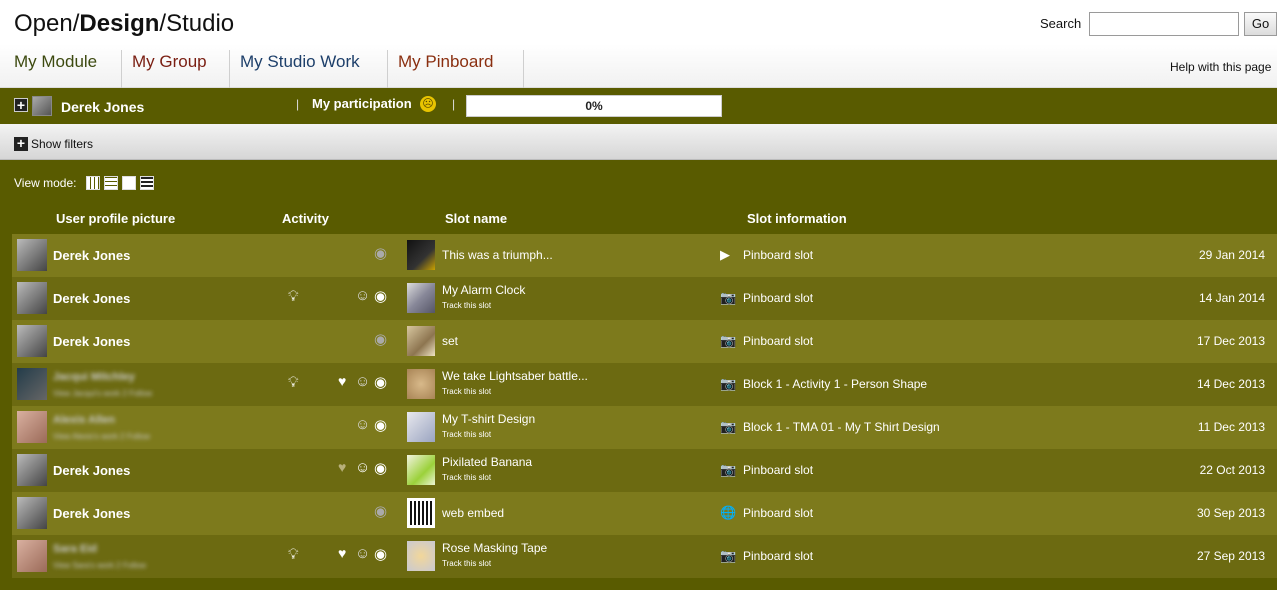 The height and width of the screenshot is (590, 1277). I want to click on column-header-slot-name: Slot name, so click(476, 218).